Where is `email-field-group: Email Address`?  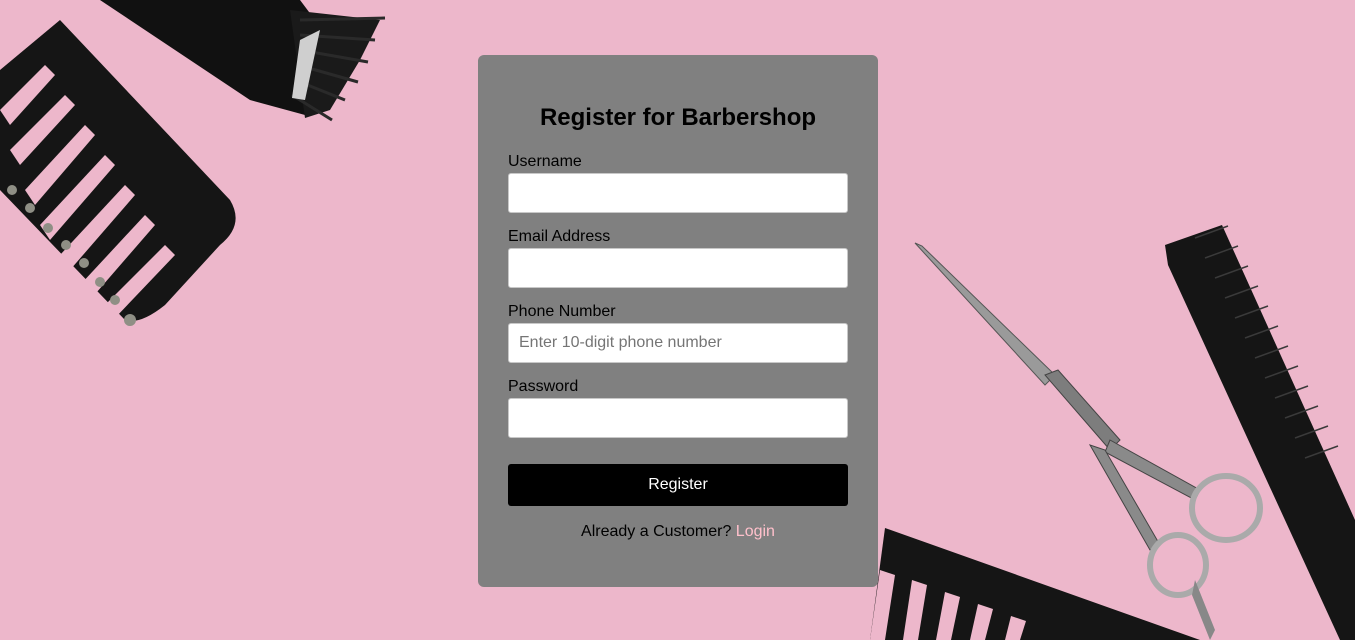
email-field-group: Email Address is located at coordinates (678, 266).